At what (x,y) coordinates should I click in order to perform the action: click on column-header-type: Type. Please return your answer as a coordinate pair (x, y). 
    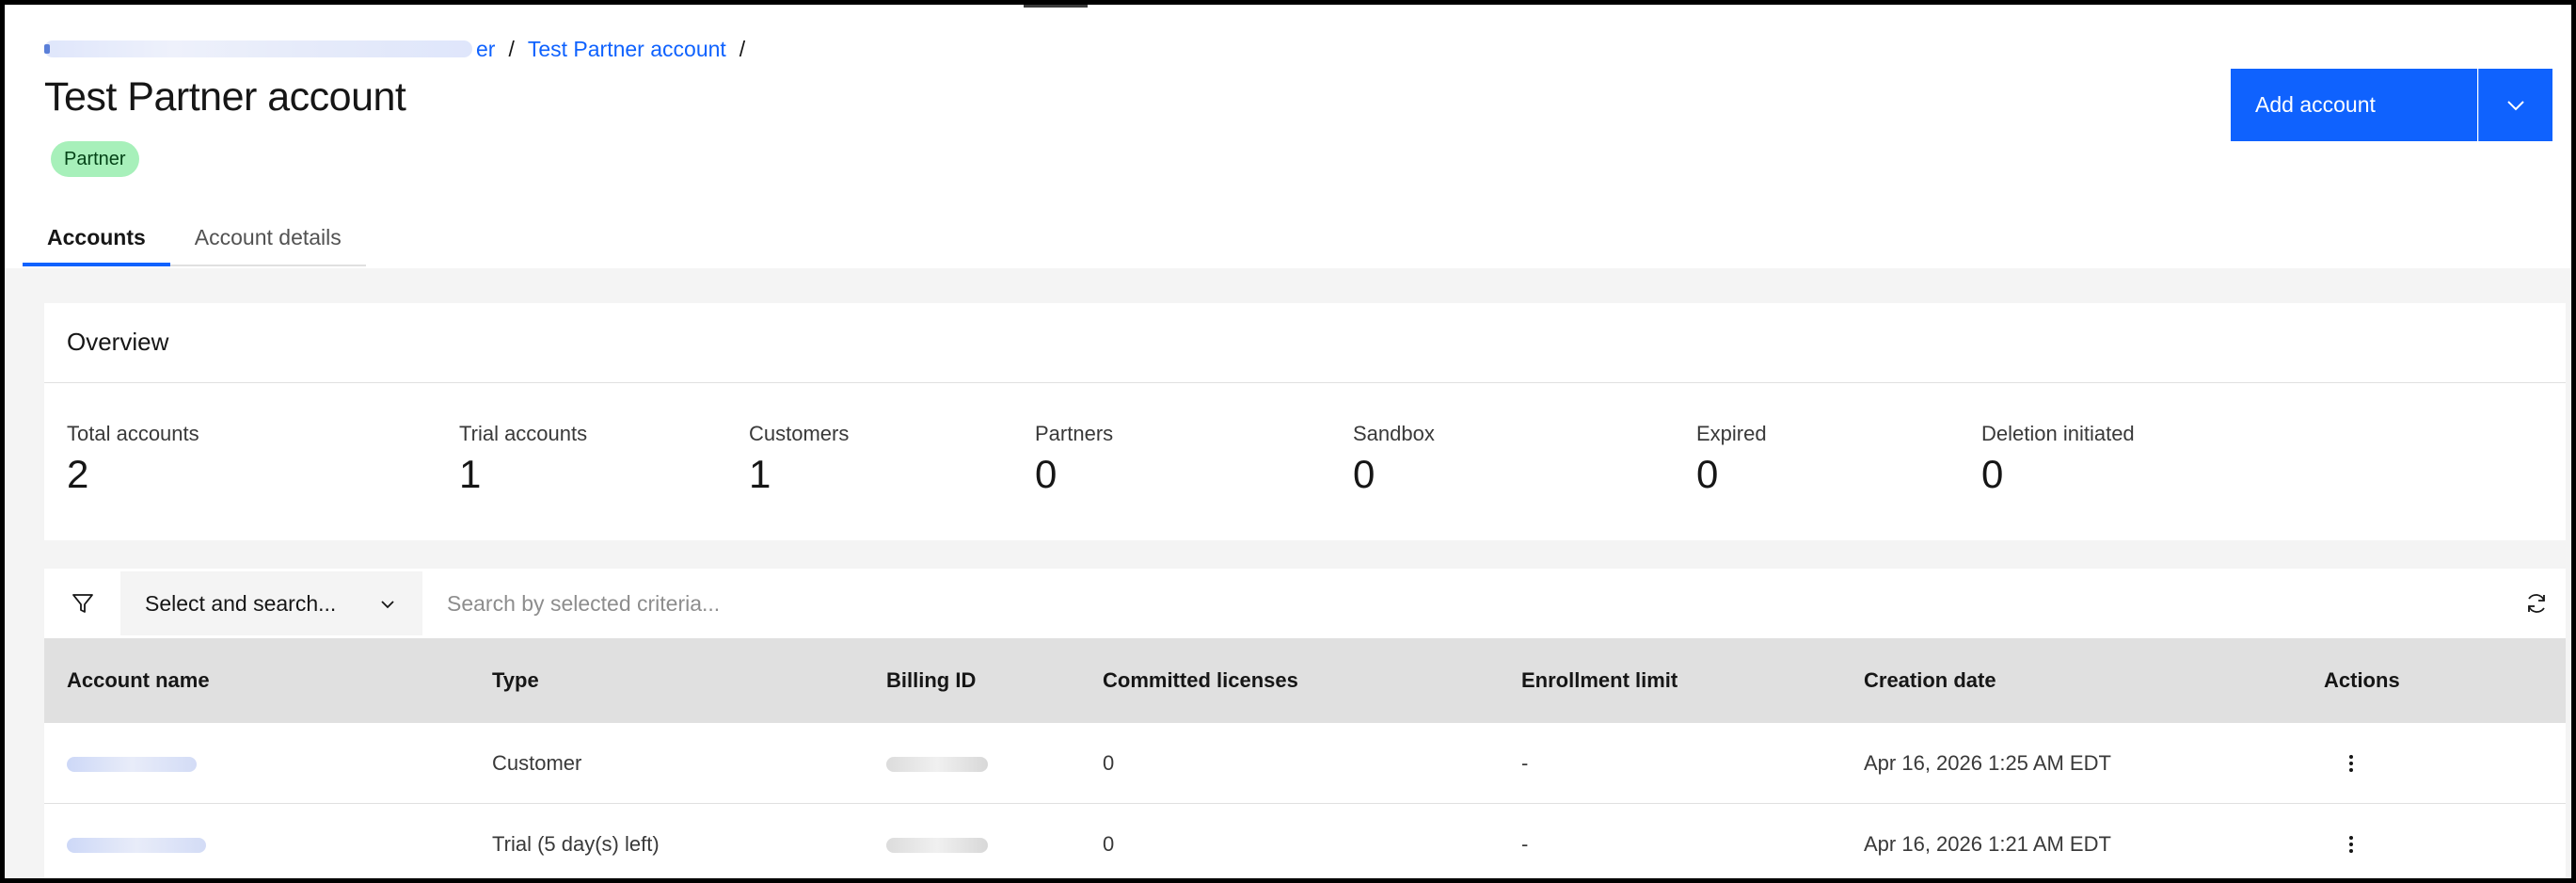
    Looking at the image, I should click on (515, 680).